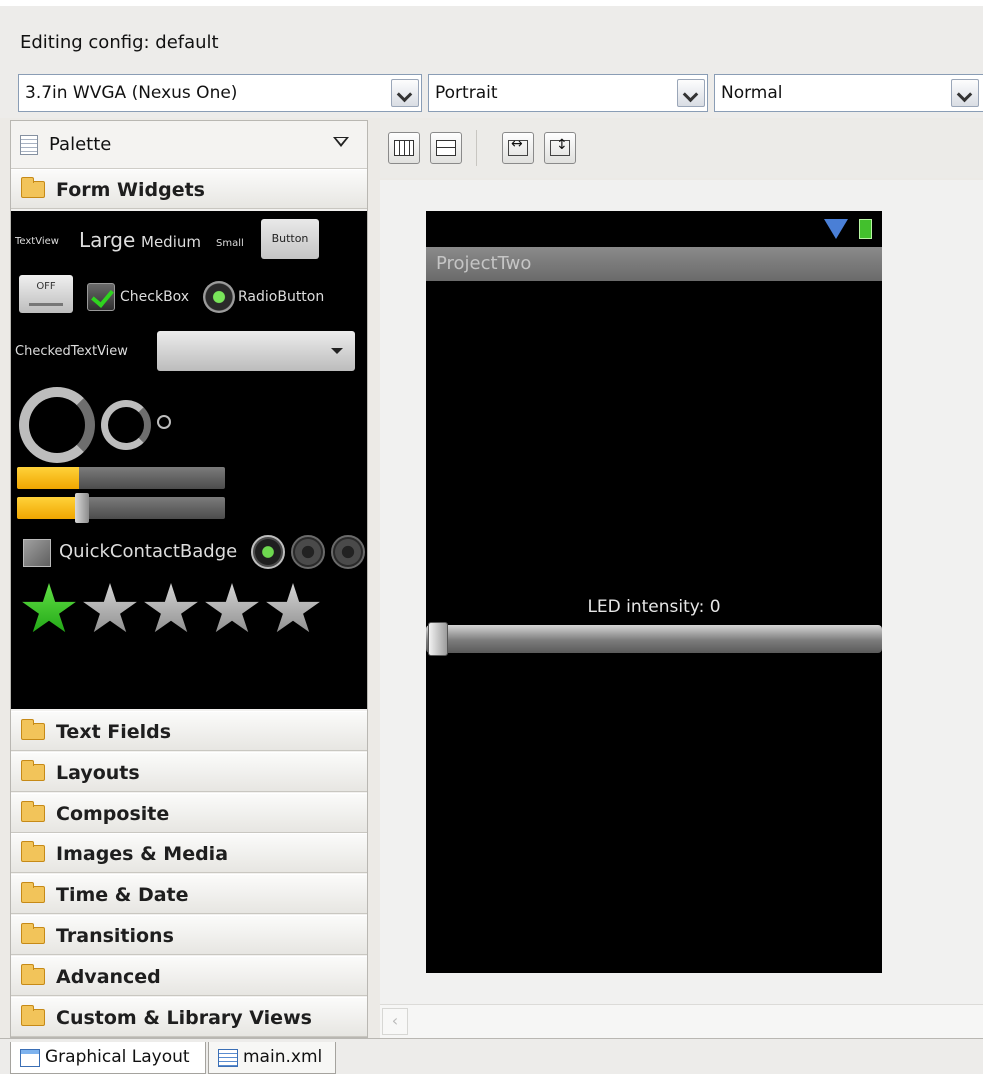  Describe the element at coordinates (283, 1057) in the screenshot. I see `tab-label: main.xml` at that location.